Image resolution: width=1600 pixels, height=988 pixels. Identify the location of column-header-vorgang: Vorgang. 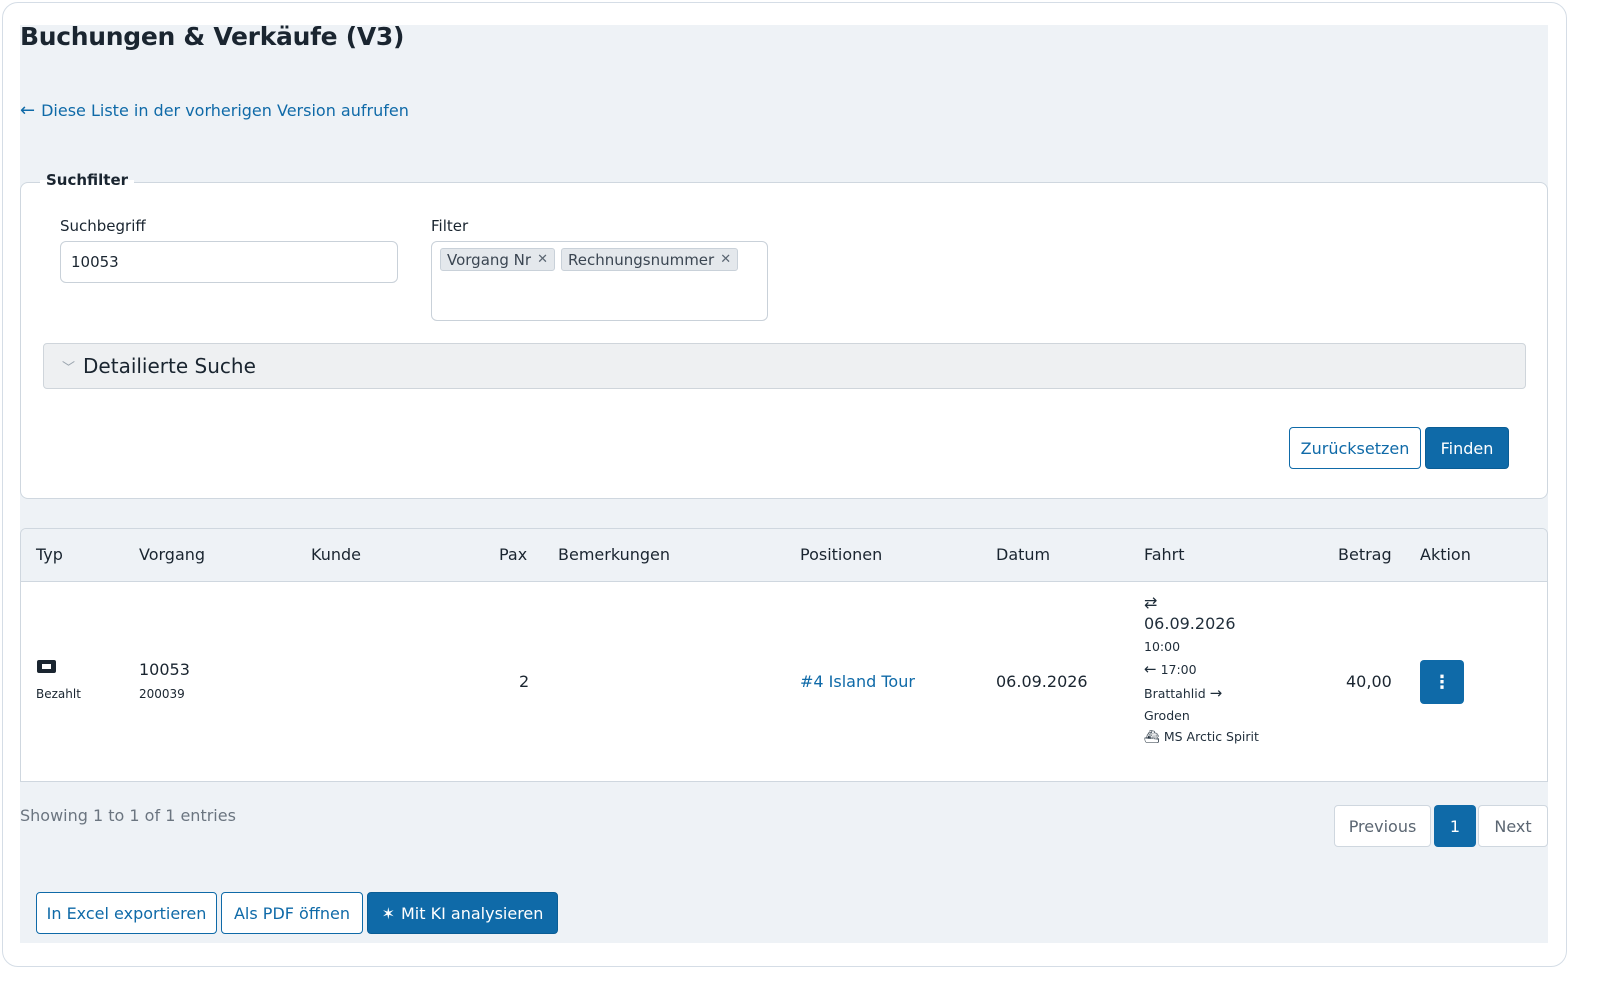
(172, 554).